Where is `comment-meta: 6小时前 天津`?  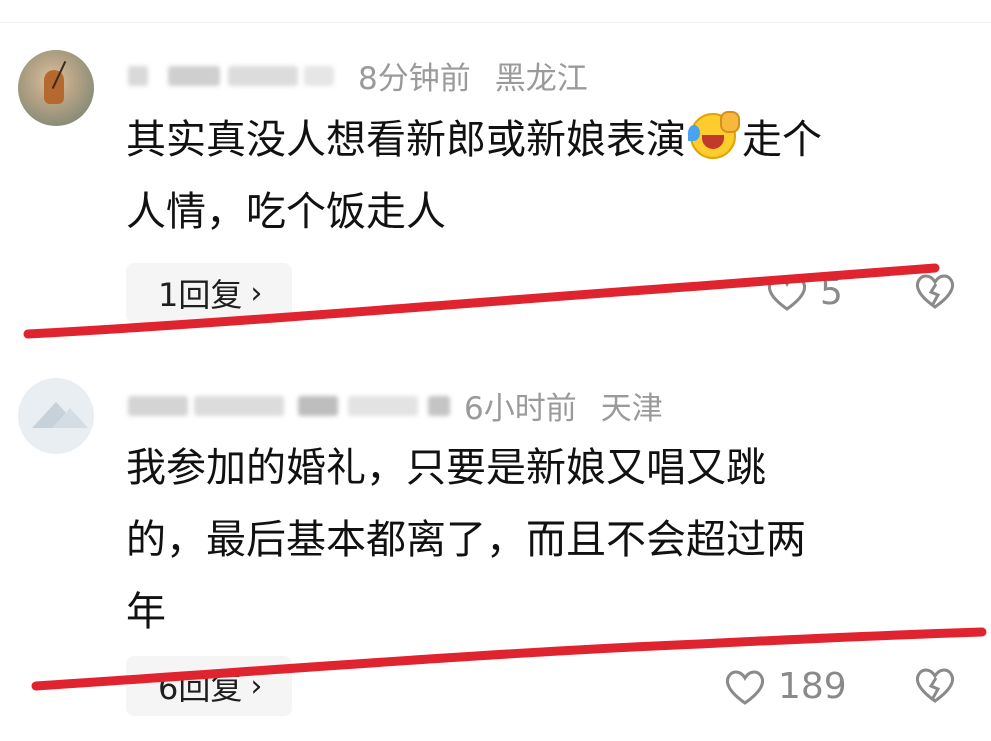
comment-meta: 6小时前 天津 is located at coordinates (395, 406).